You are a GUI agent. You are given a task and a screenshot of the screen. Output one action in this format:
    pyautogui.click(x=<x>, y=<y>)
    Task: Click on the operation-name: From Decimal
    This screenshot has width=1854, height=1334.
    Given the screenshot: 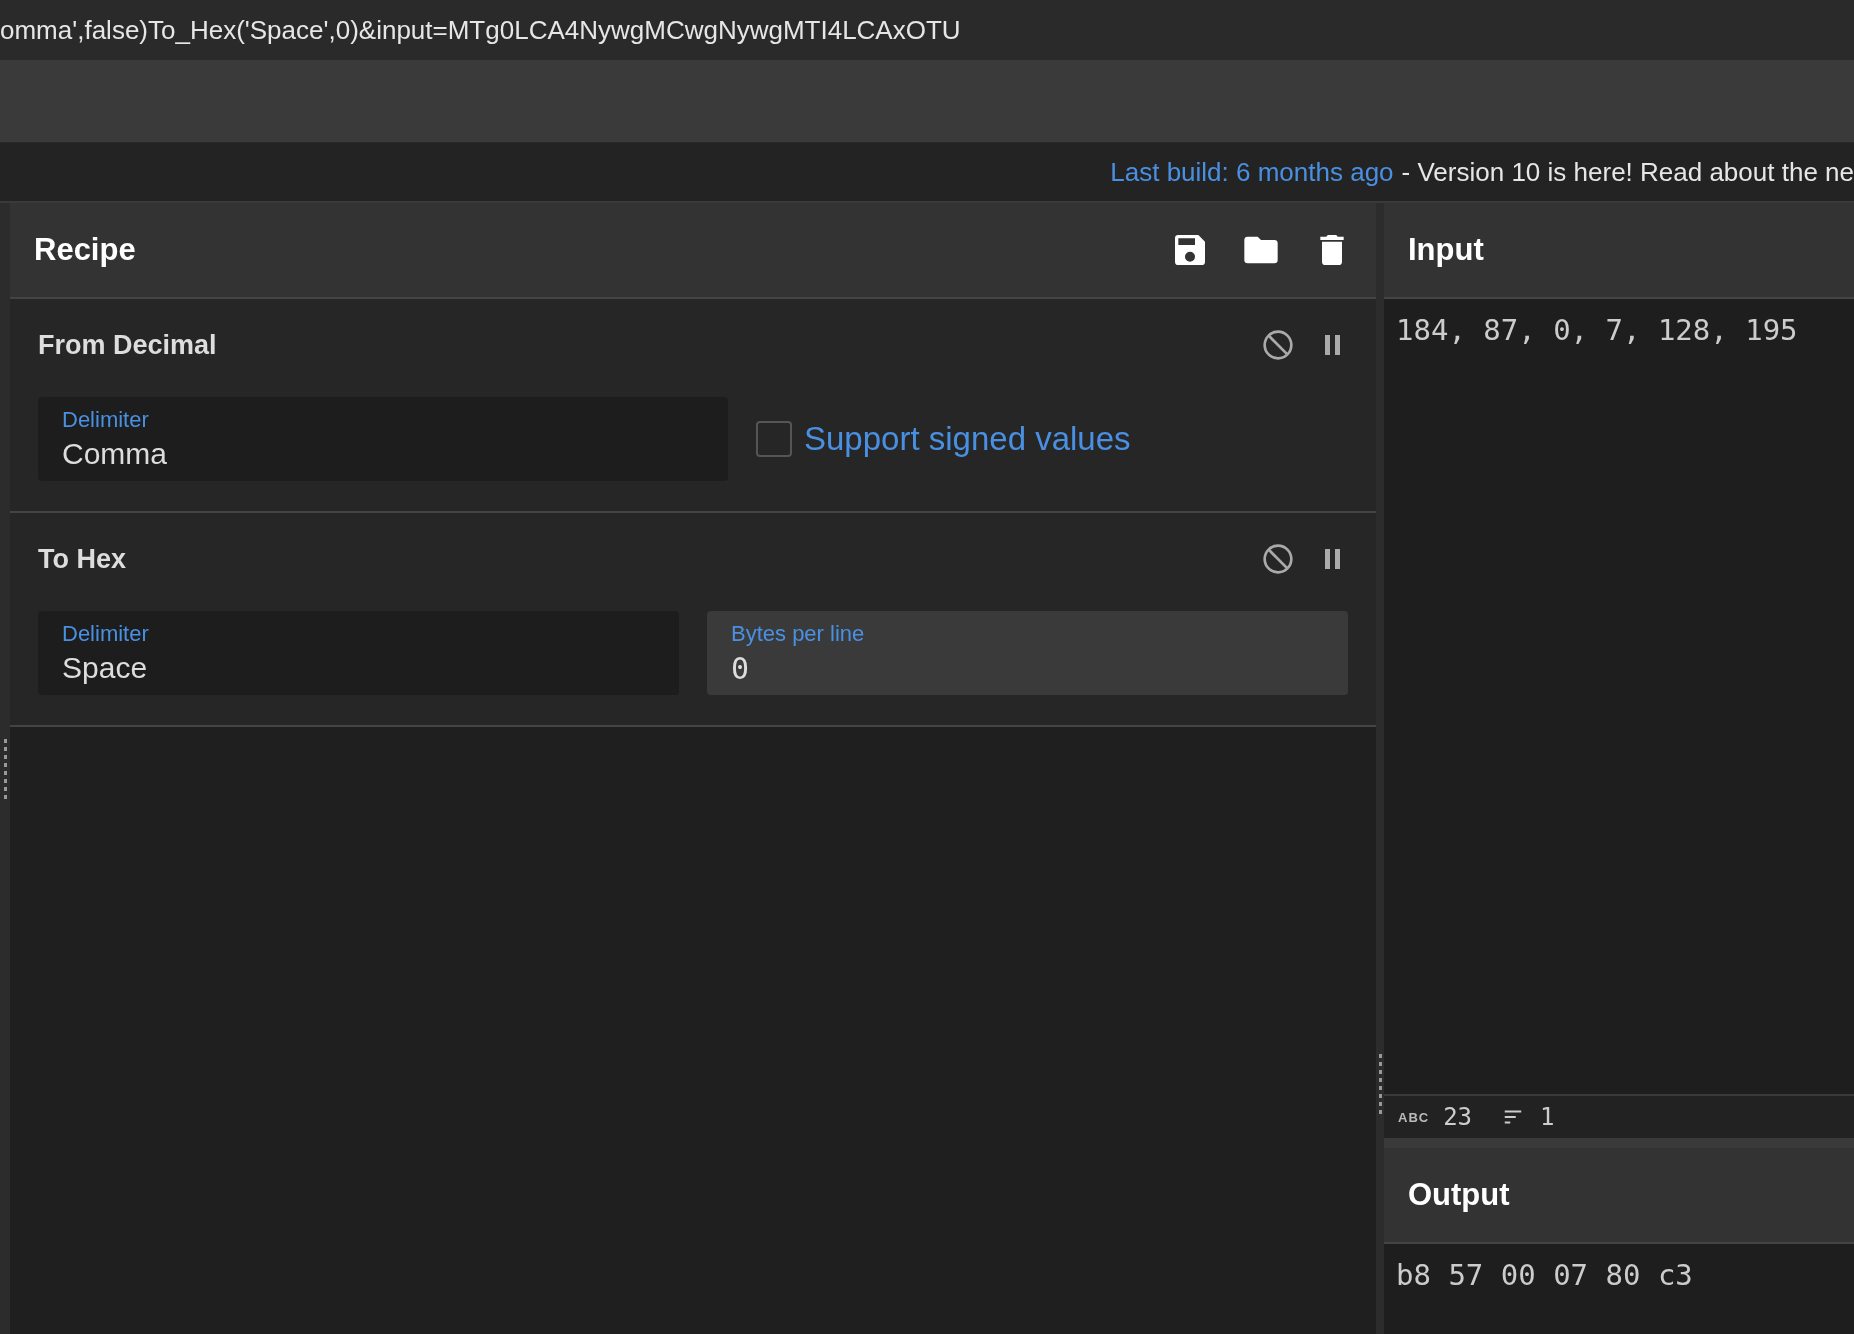 What is the action you would take?
    pyautogui.click(x=127, y=345)
    